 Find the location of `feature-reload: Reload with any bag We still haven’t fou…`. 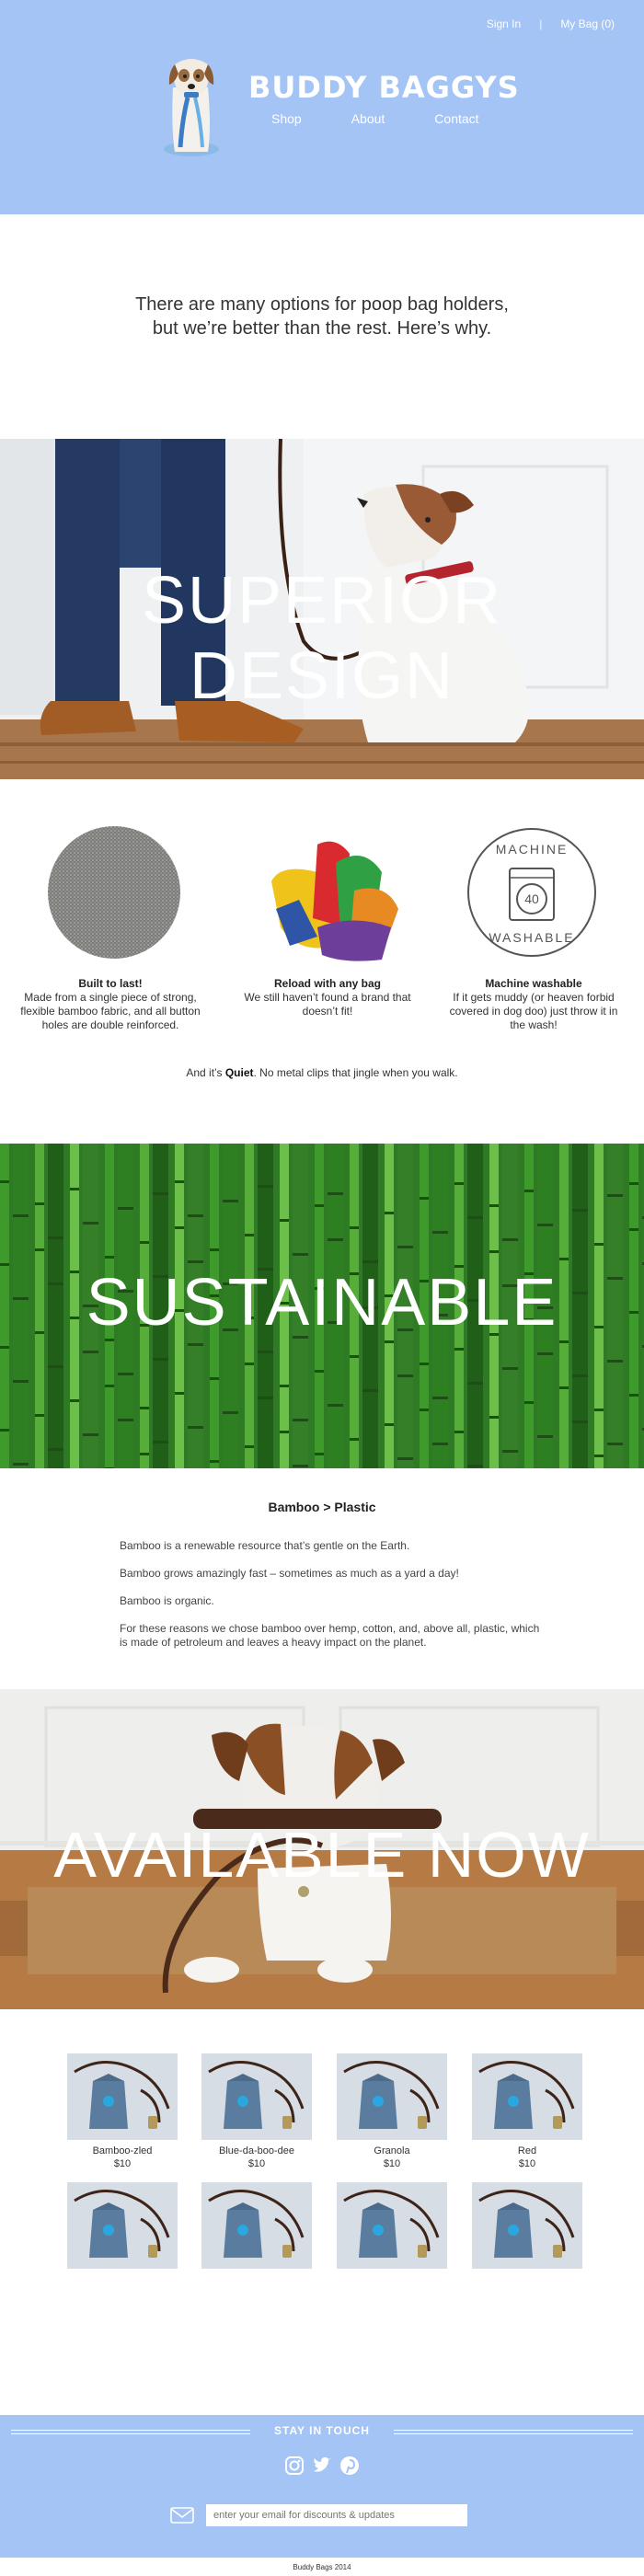

feature-reload: Reload with any bag We still haven’t fou… is located at coordinates (328, 997).